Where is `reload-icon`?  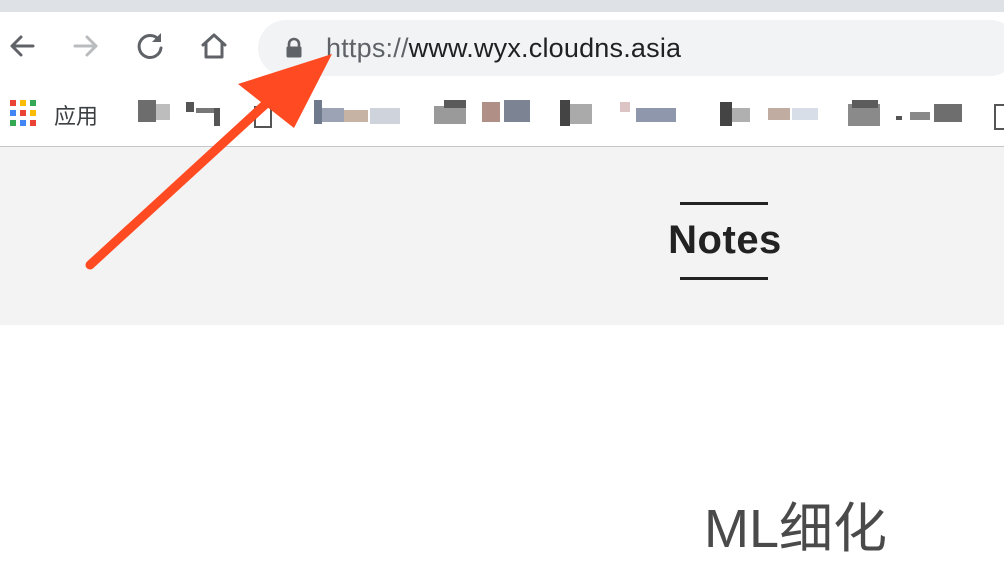
reload-icon is located at coordinates (150, 46).